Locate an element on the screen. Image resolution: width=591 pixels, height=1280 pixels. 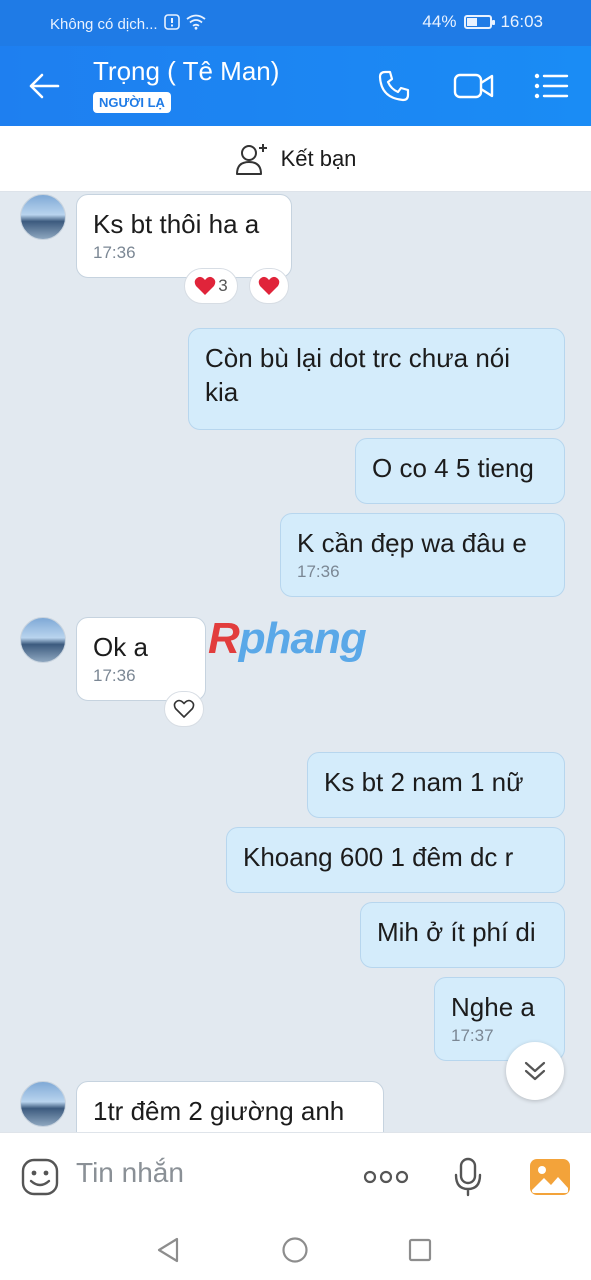
message-text: Ok a is located at coordinates (120, 647).